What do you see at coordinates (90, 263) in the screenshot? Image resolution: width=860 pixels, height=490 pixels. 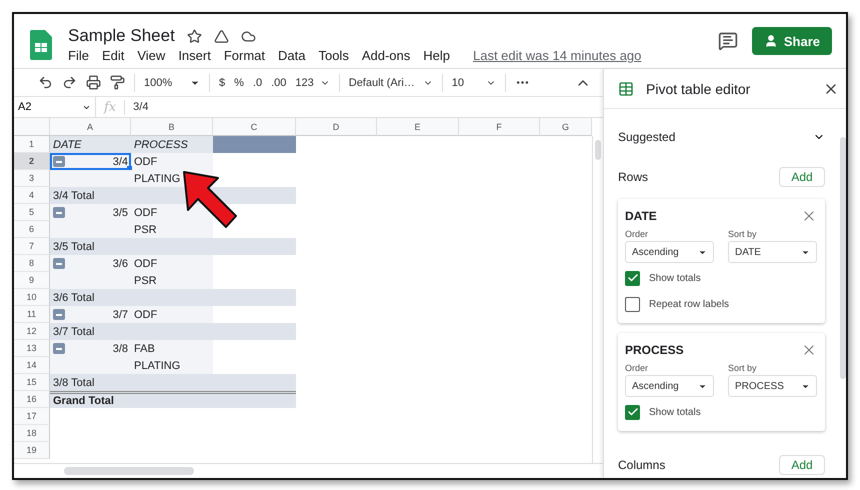 I see `table-cell: 3/6` at bounding box center [90, 263].